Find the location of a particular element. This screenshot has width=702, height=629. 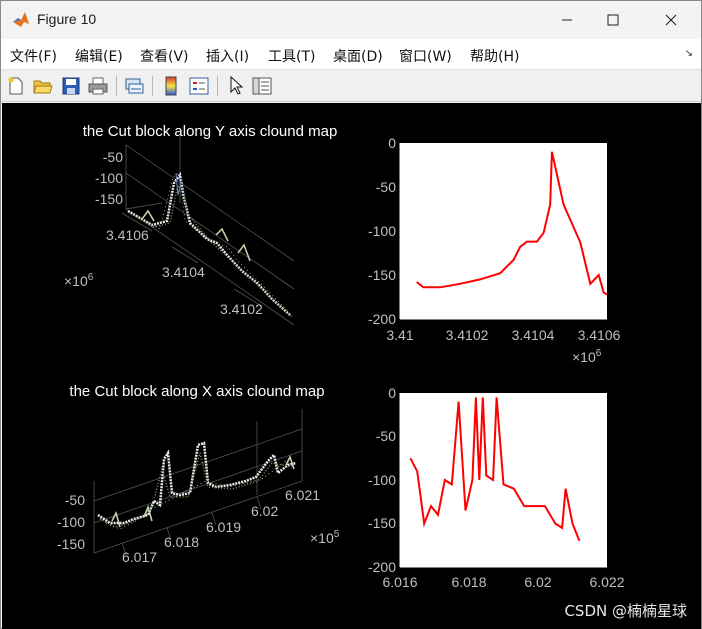

x-cloud-tick: 6.02 is located at coordinates (264, 511).